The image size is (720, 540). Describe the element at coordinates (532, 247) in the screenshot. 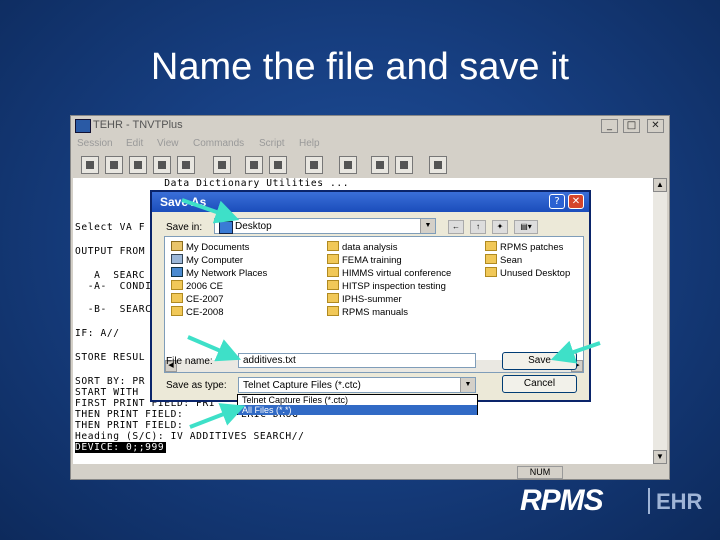

I see `file-name: RPMS patches` at that location.